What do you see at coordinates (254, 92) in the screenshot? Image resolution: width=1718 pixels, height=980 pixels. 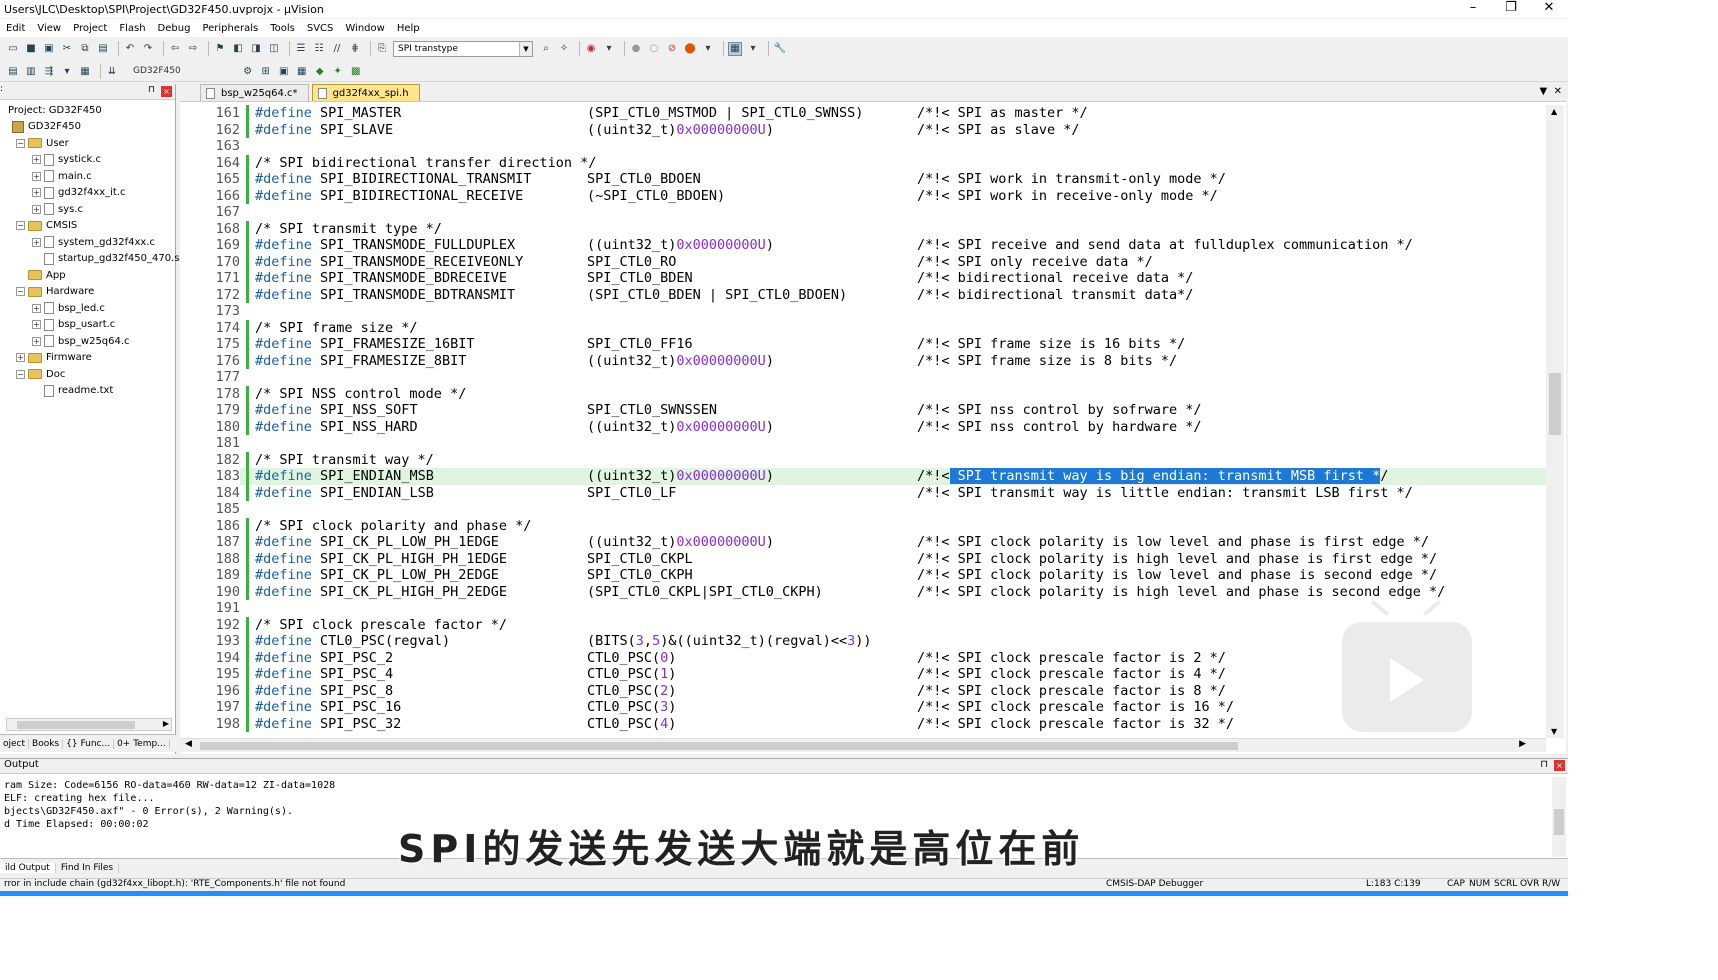 I see `editor-tab: bsp_w25q64.c*` at bounding box center [254, 92].